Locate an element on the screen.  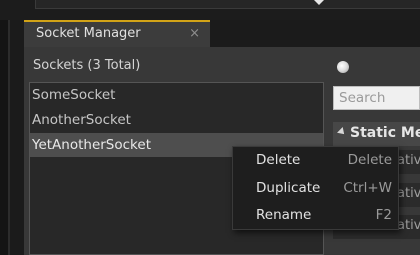
search-input is located at coordinates (376, 98).